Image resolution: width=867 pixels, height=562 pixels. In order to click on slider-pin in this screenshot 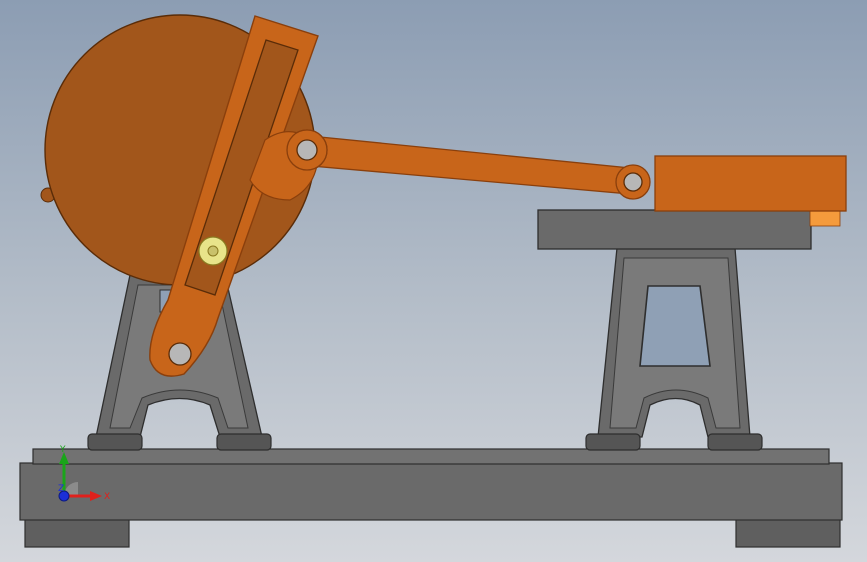, I will do `click(213, 251)`.